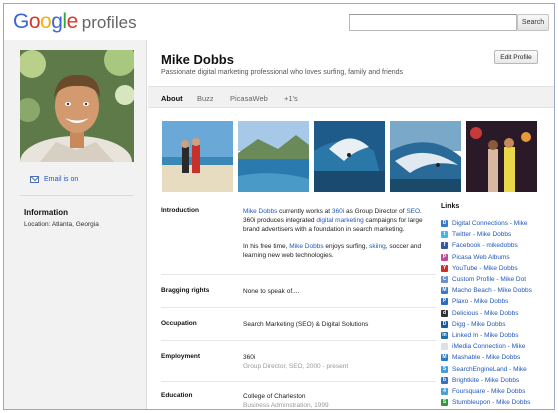 Image resolution: width=558 pixels, height=413 pixels. Describe the element at coordinates (533, 22) in the screenshot. I see `search-button: Search` at that location.